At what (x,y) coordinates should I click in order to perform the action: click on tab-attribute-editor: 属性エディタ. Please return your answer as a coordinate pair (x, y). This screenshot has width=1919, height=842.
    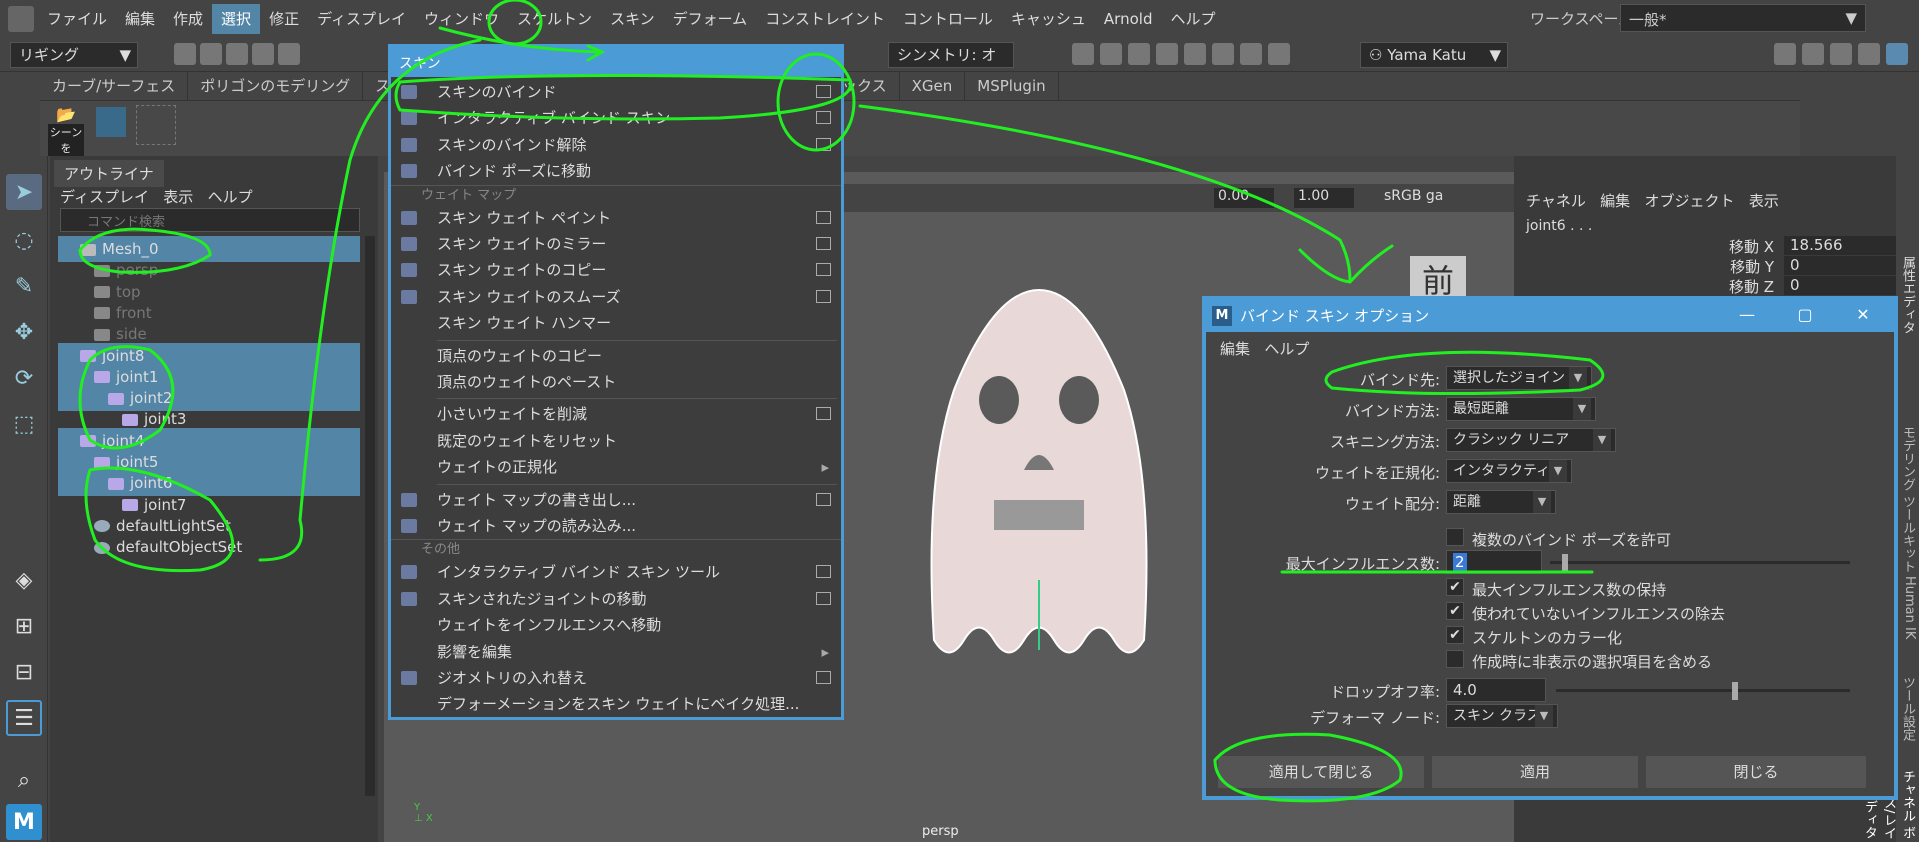
    Looking at the image, I should click on (1907, 295).